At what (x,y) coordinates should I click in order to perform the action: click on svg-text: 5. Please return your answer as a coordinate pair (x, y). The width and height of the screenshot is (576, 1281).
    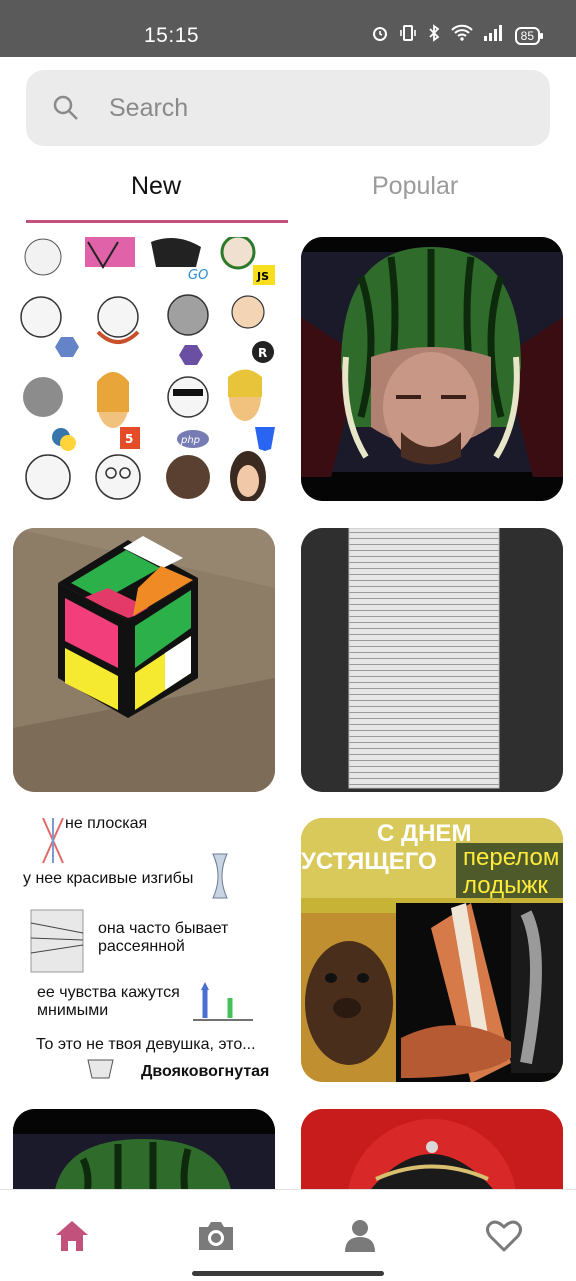
    Looking at the image, I should click on (129, 439).